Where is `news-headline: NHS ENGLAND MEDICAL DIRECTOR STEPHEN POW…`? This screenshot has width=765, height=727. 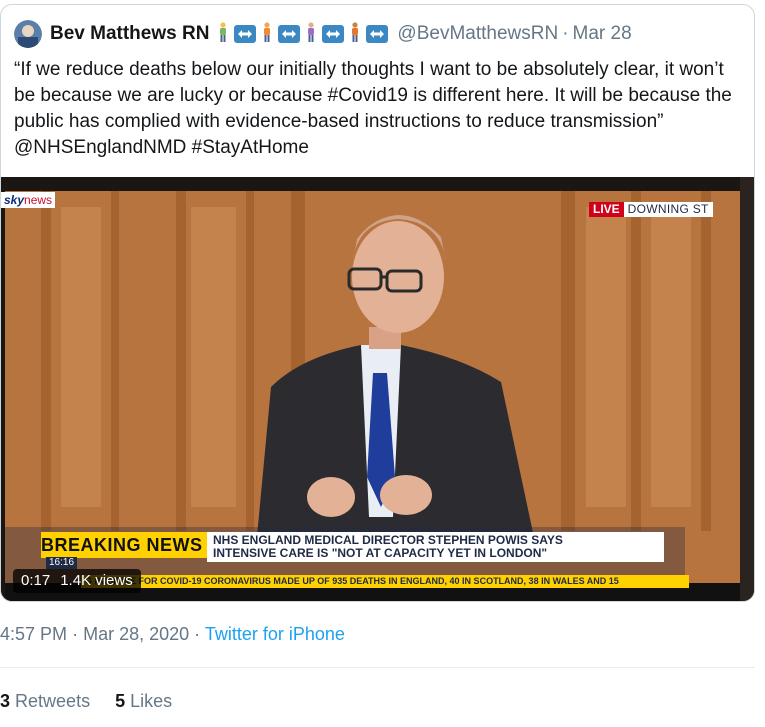
news-headline: NHS ENGLAND MEDICAL DIRECTOR STEPHEN POW… is located at coordinates (435, 547).